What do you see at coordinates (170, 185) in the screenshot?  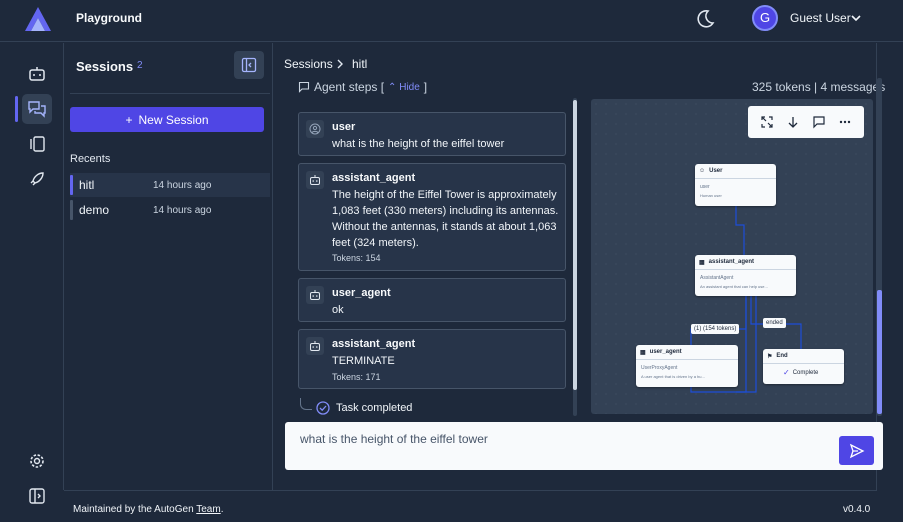 I see `session-item-hitl: hitl 14 hours ago` at bounding box center [170, 185].